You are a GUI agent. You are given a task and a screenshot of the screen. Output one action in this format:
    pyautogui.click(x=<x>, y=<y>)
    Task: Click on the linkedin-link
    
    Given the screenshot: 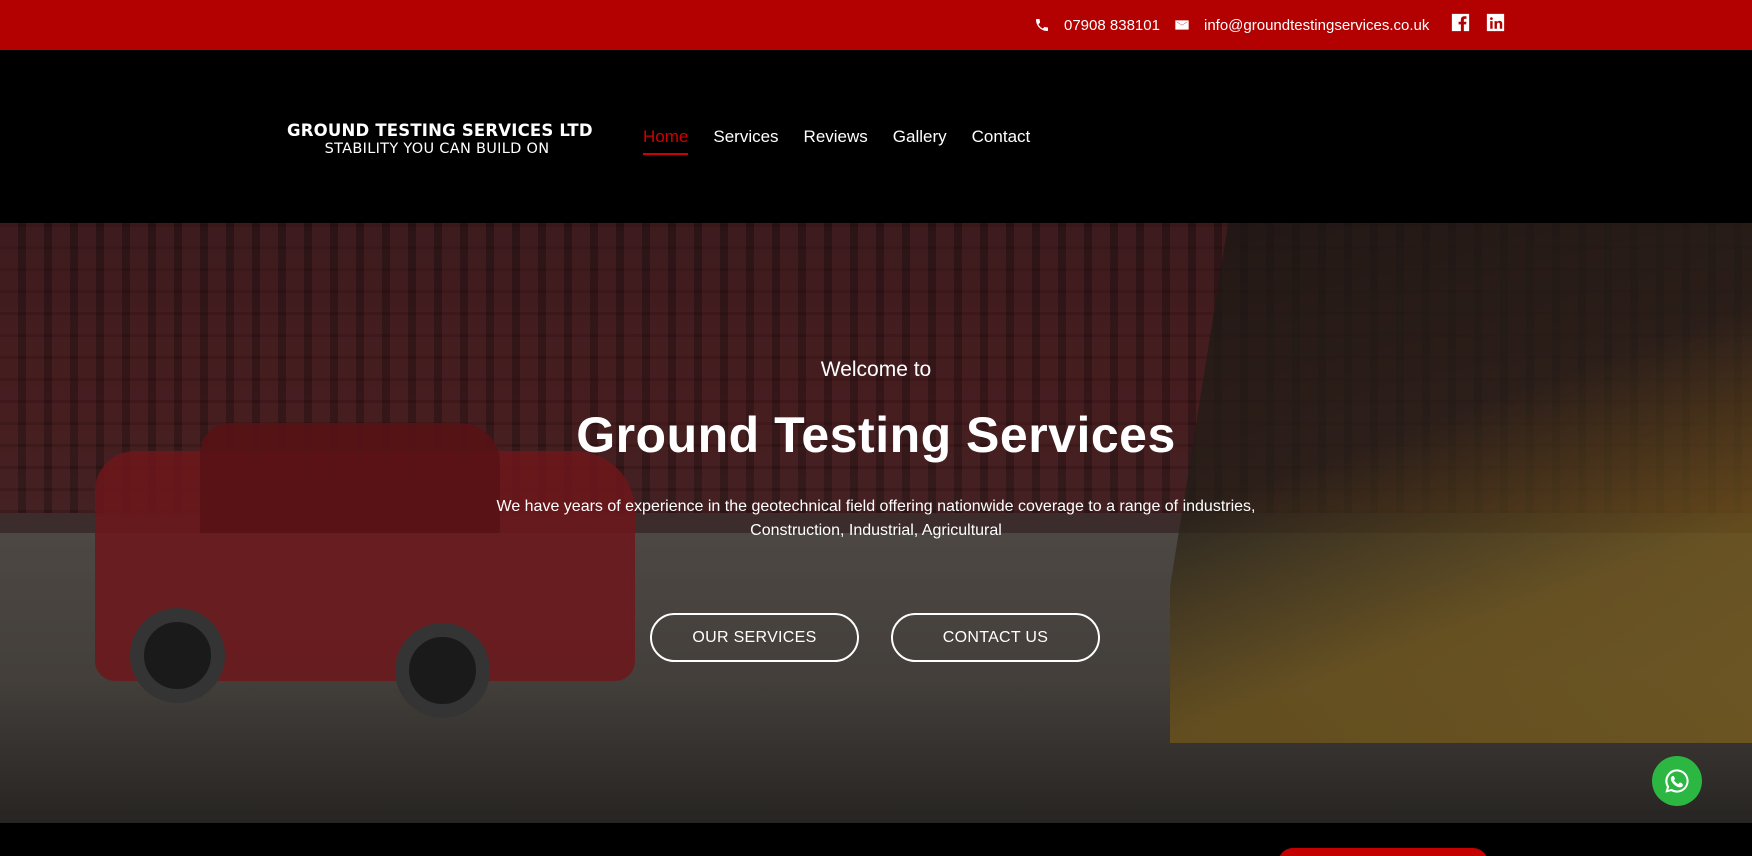 What is the action you would take?
    pyautogui.click(x=1495, y=22)
    